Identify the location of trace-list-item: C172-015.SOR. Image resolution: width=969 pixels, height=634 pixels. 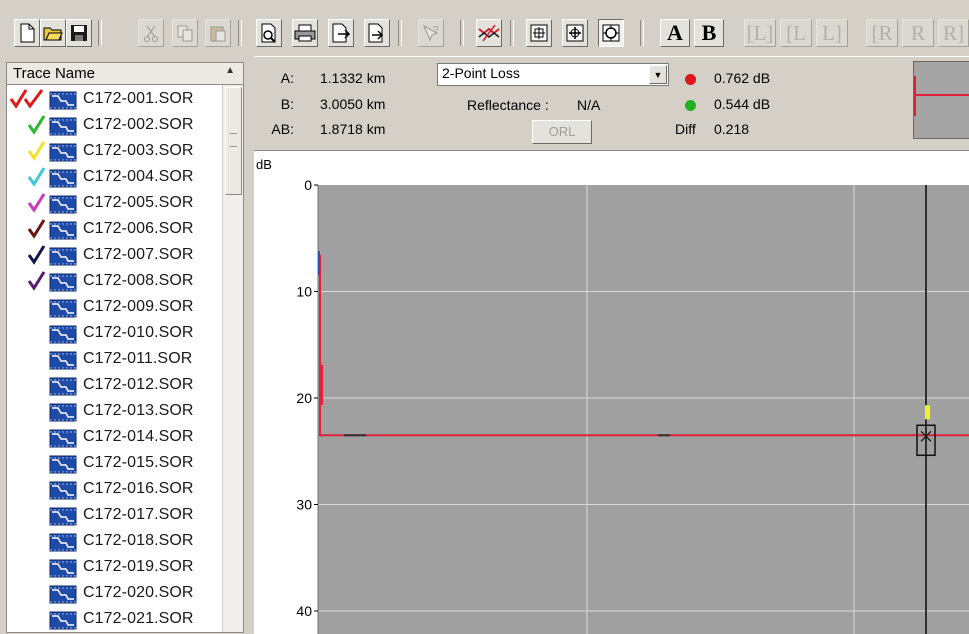
(114, 464).